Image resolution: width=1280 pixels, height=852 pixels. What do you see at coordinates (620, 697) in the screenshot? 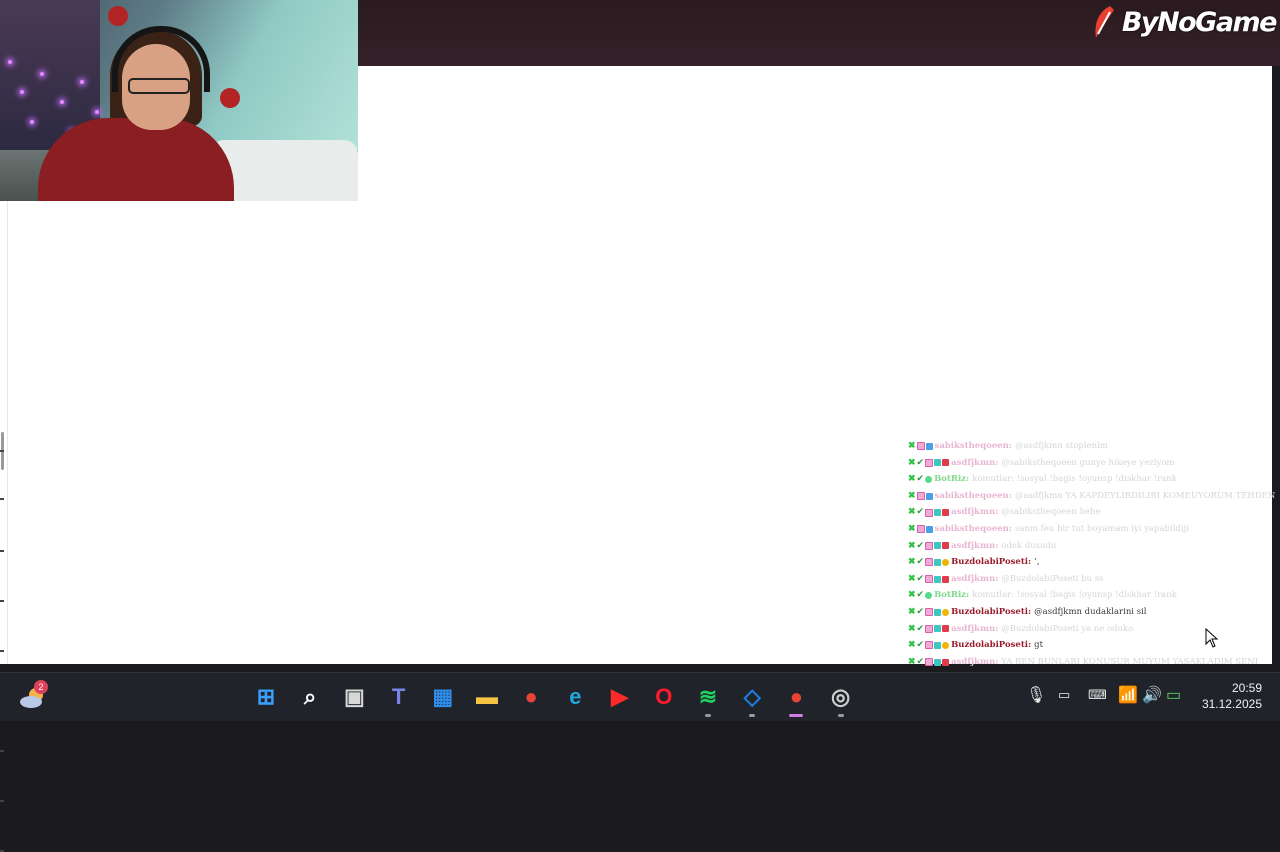
I see `youtube-icon: ▶` at bounding box center [620, 697].